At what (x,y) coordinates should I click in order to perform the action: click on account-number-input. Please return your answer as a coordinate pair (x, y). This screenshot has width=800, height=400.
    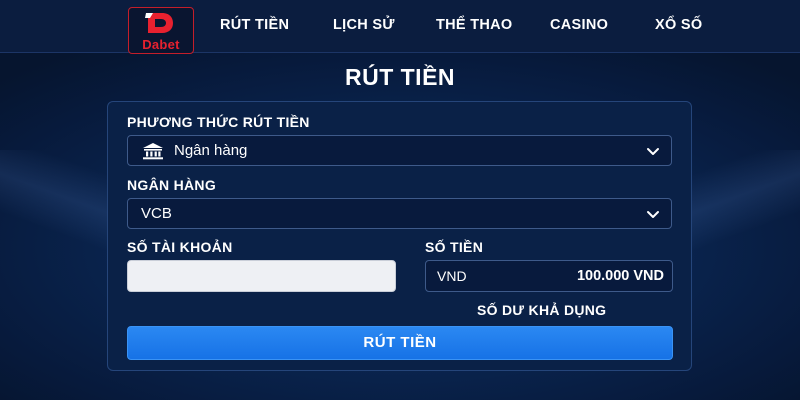
    Looking at the image, I should click on (261, 276).